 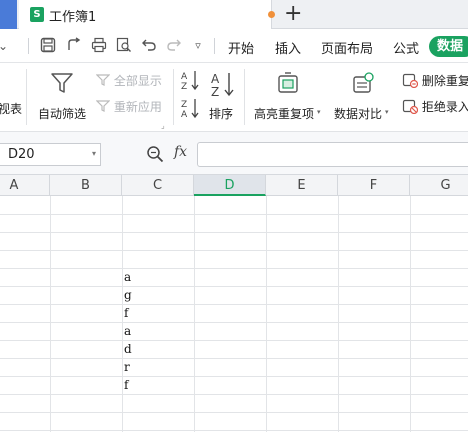 What do you see at coordinates (230, 185) in the screenshot?
I see `column-header-d: D` at bounding box center [230, 185].